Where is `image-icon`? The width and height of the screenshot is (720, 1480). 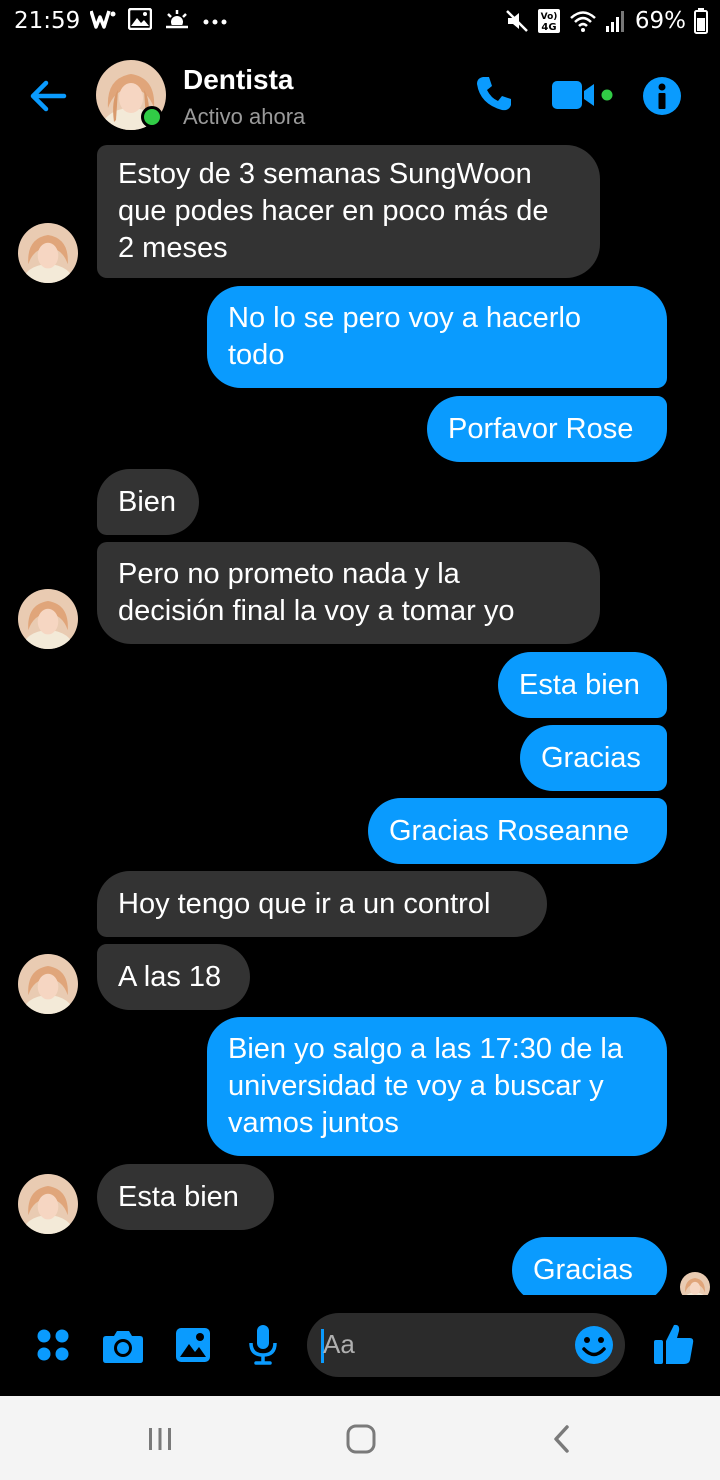 image-icon is located at coordinates (193, 1345).